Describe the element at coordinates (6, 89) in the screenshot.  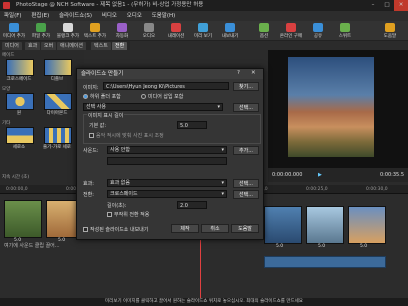
I see `category-shape: 모양` at that location.